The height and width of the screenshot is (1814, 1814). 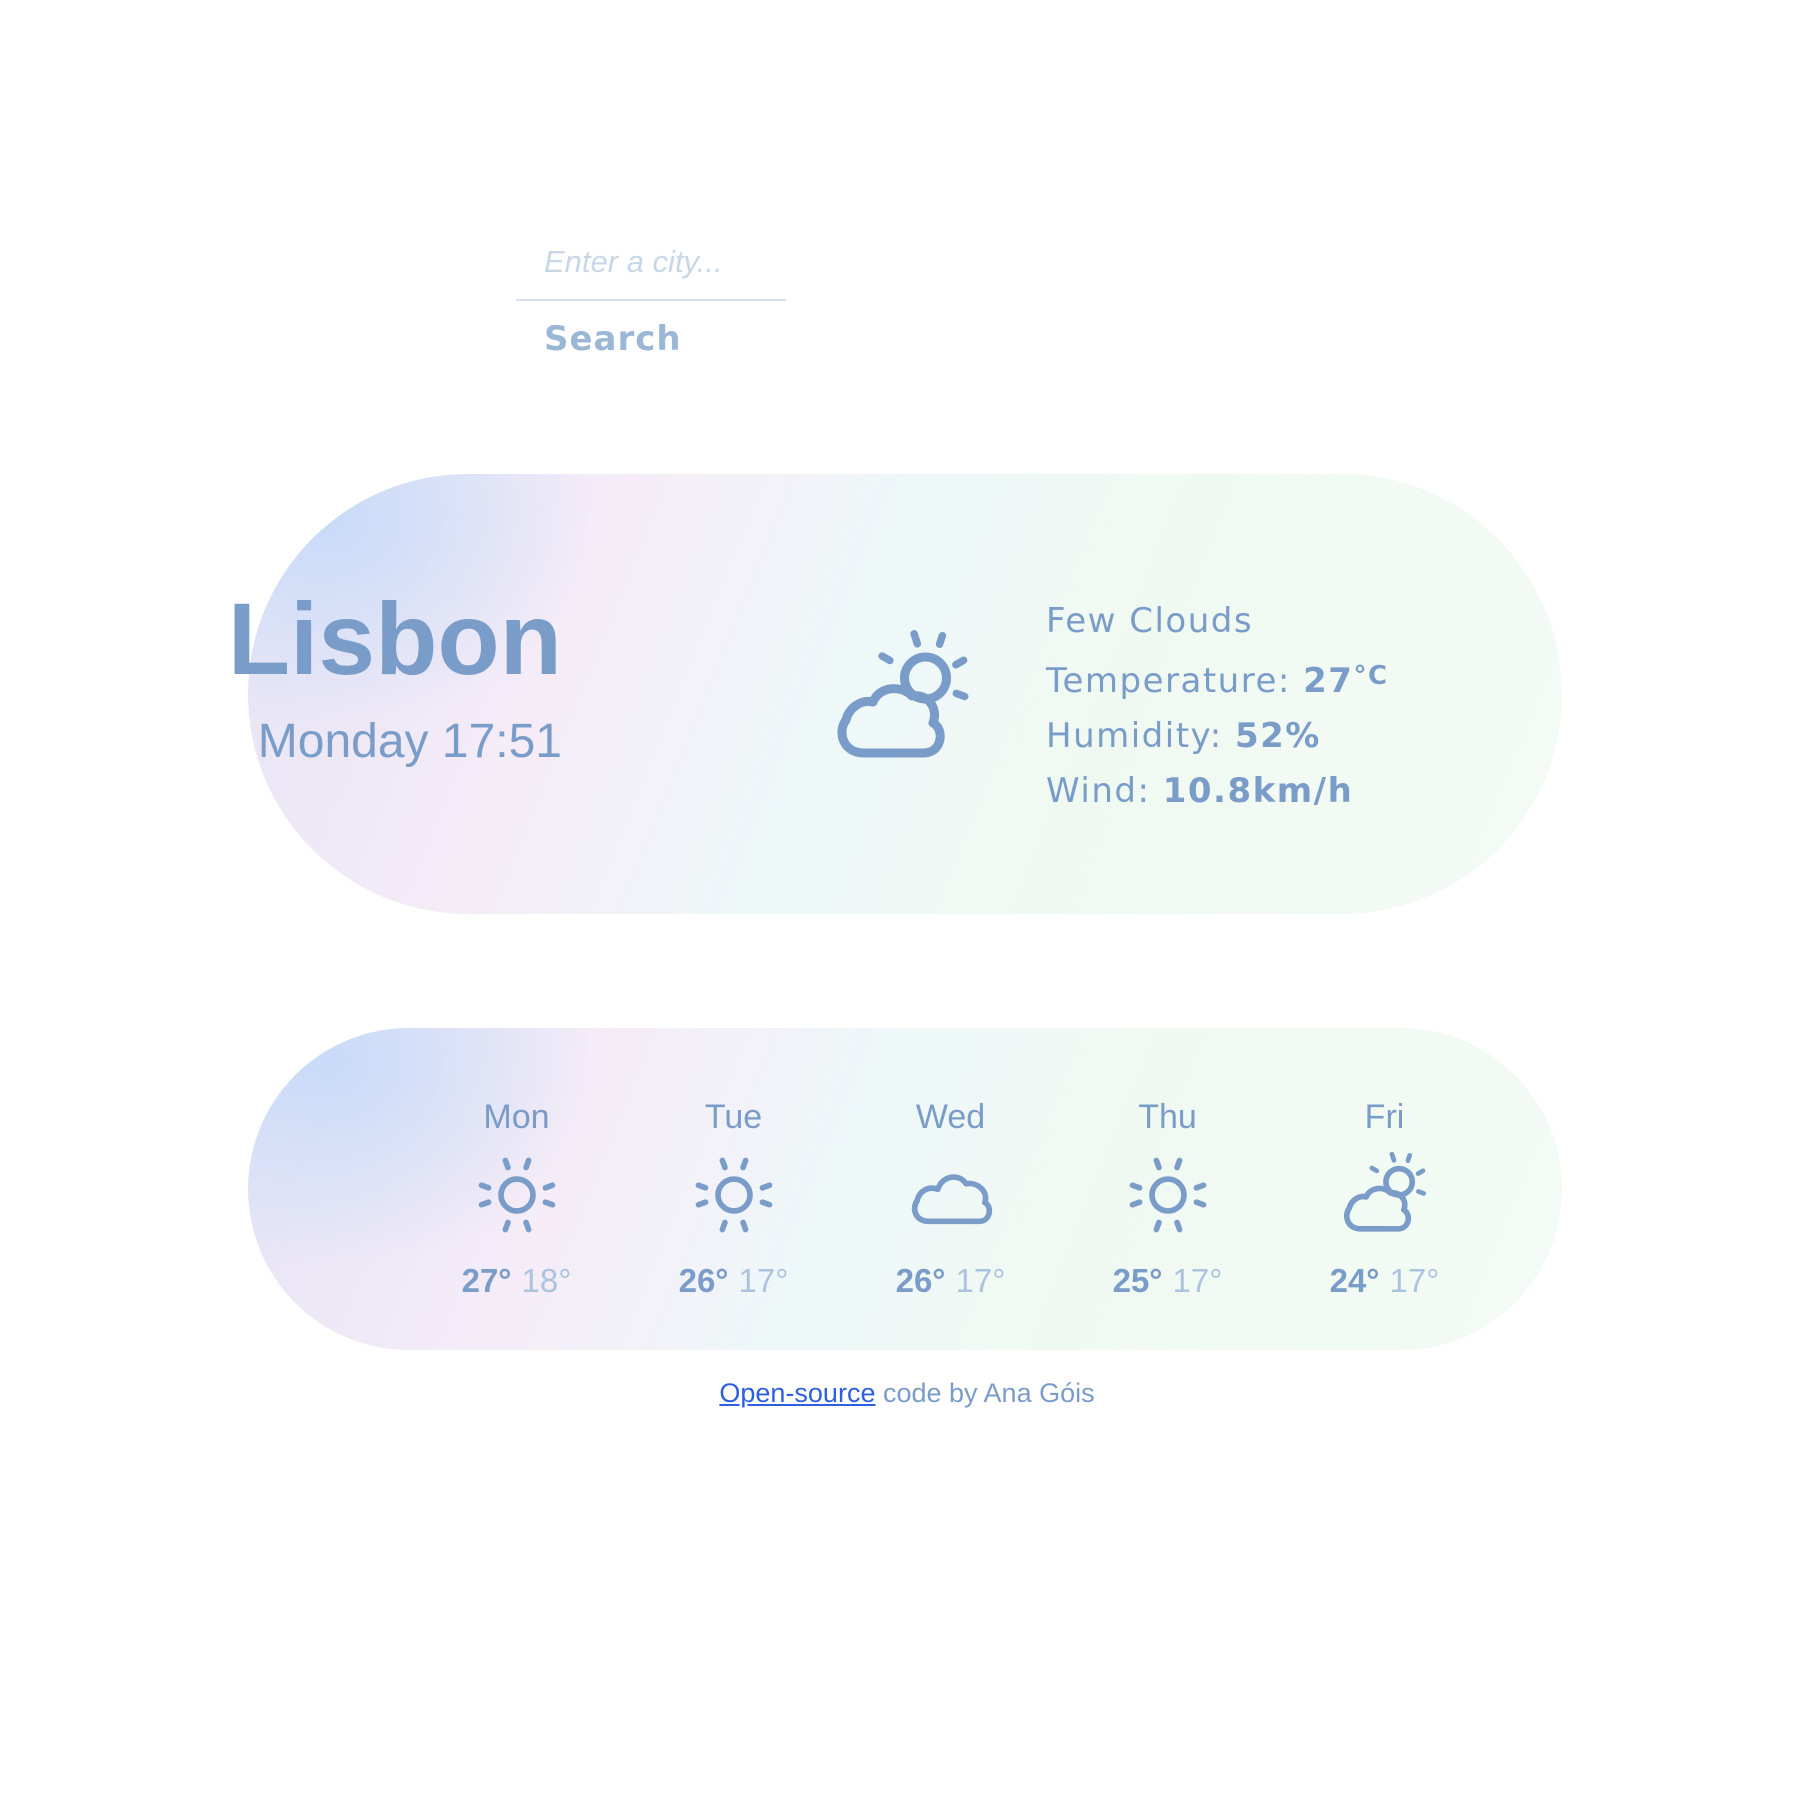 What do you see at coordinates (409, 741) in the screenshot?
I see `current-datetime: Monday 17:51` at bounding box center [409, 741].